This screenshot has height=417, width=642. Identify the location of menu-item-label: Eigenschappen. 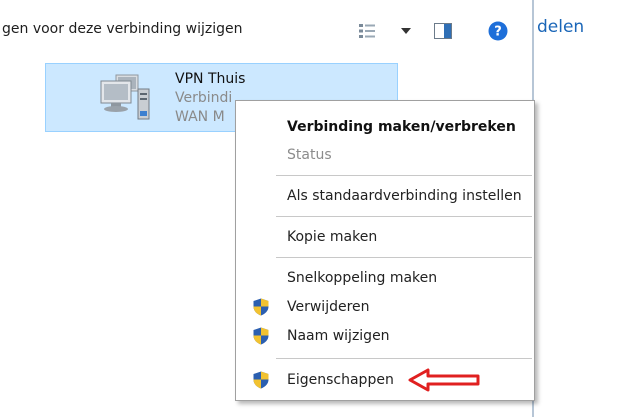
(340, 380).